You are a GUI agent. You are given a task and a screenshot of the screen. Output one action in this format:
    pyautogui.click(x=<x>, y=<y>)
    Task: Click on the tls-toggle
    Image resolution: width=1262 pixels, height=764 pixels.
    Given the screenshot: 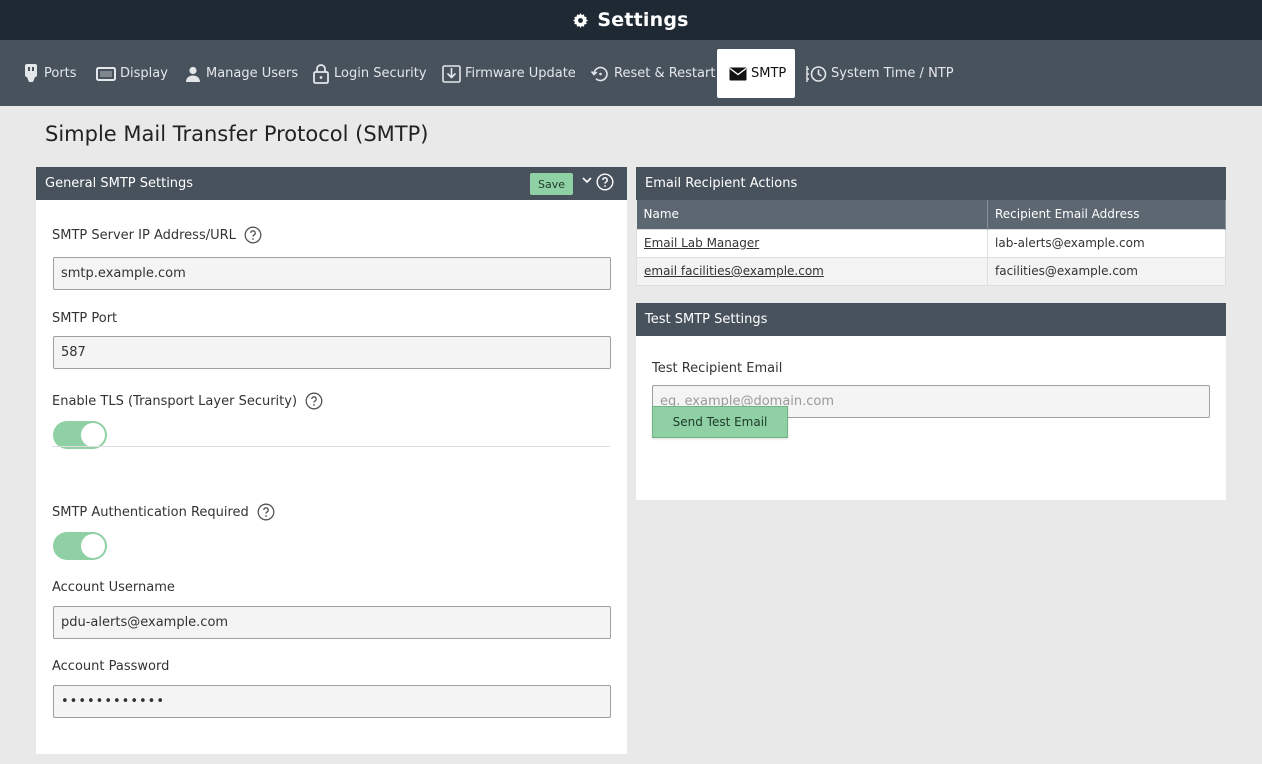 What is the action you would take?
    pyautogui.click(x=80, y=435)
    